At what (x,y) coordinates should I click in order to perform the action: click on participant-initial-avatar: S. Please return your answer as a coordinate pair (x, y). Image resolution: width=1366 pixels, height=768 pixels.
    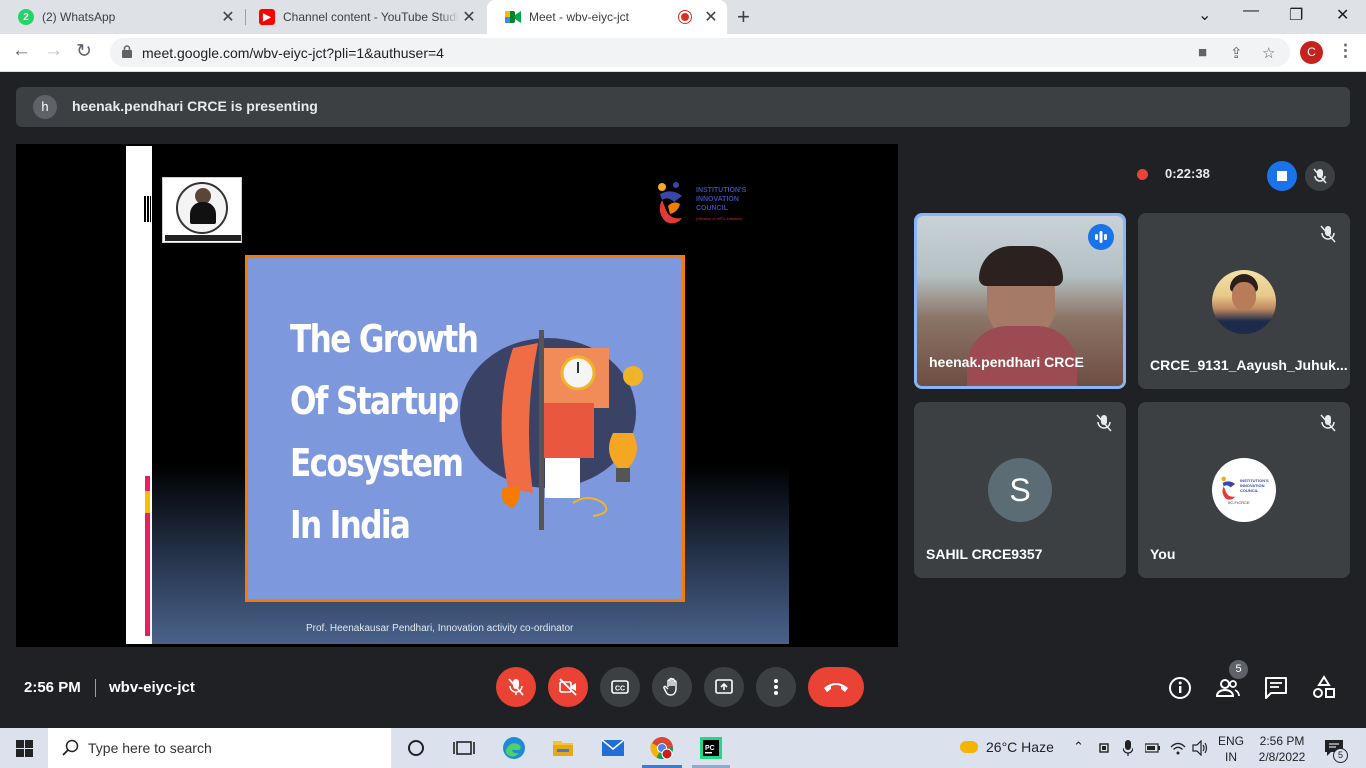
    Looking at the image, I should click on (1020, 490).